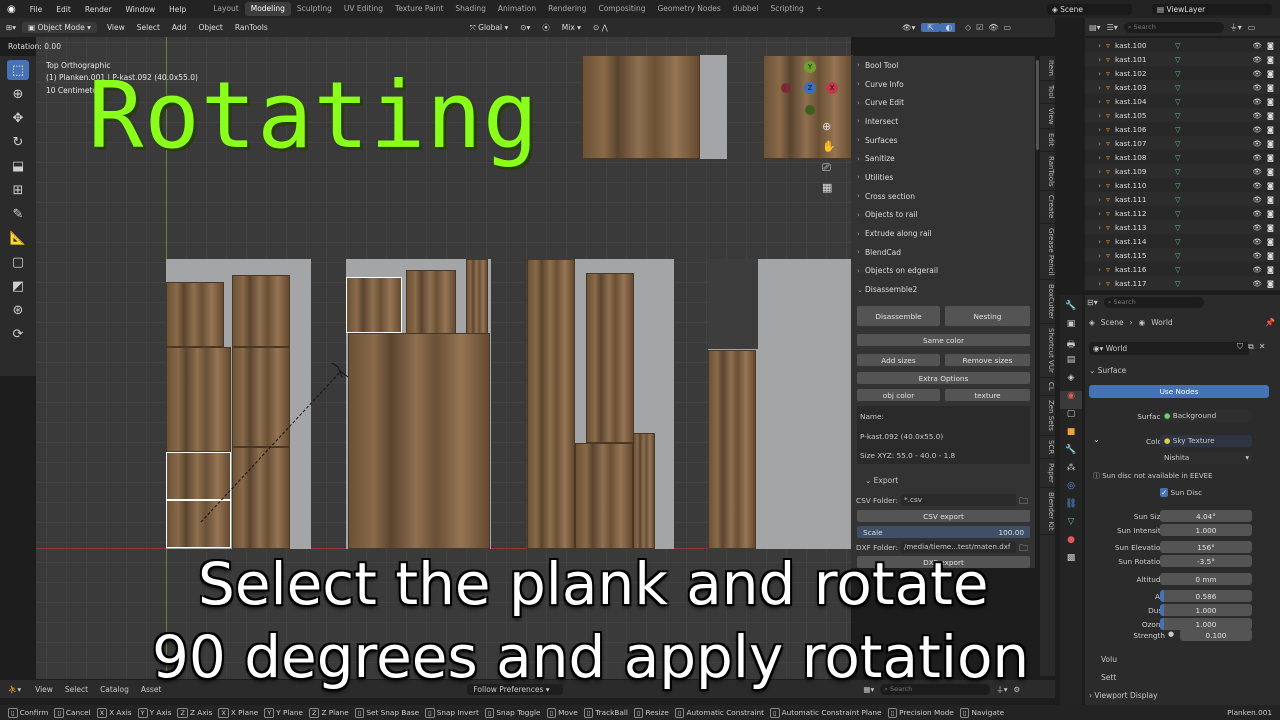 This screenshot has height=720, width=1280. I want to click on mode-dropdown: ▣ Object Mode ▾, so click(59, 27).